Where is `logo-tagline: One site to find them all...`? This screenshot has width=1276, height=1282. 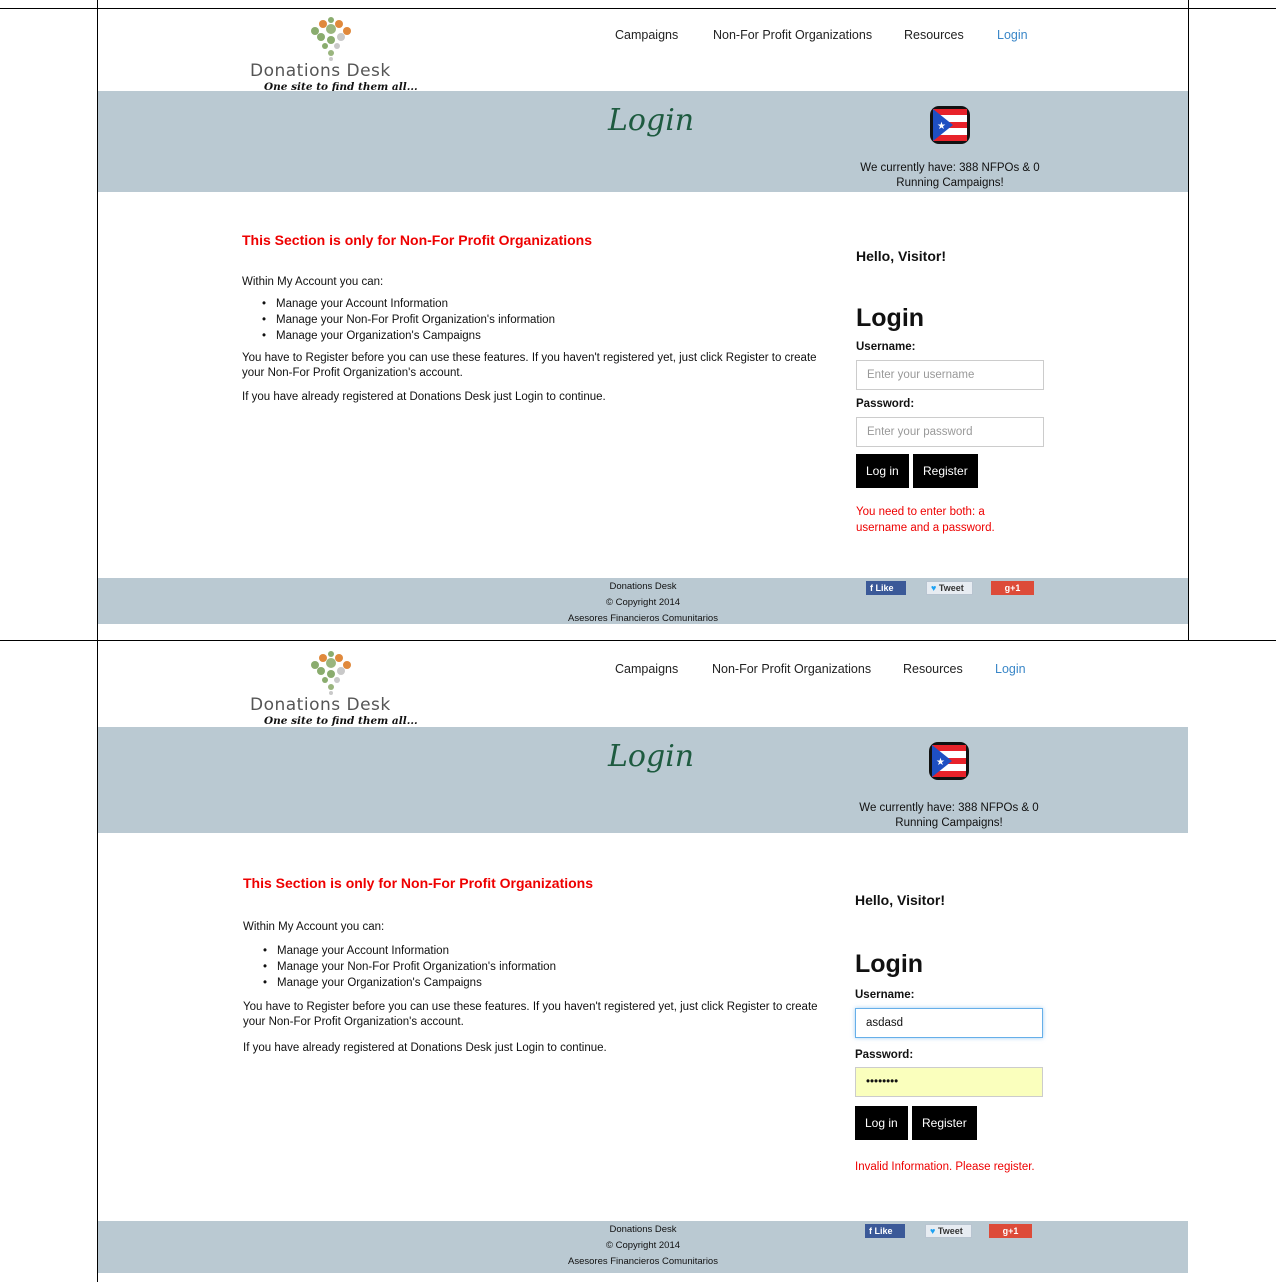
logo-tagline: One site to find them all... is located at coordinates (341, 721).